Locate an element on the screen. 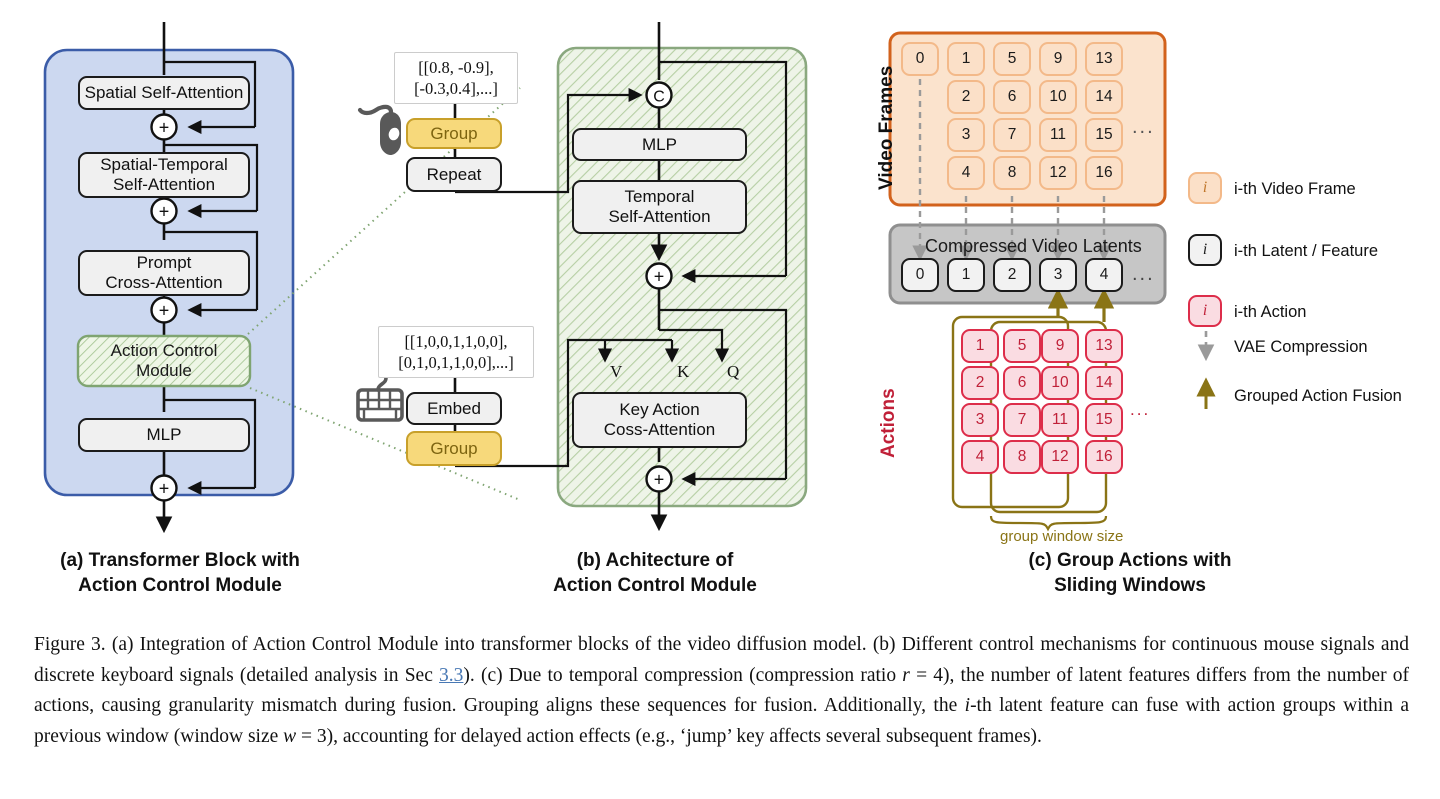 The height and width of the screenshot is (799, 1440). label-k: K is located at coordinates (683, 371).